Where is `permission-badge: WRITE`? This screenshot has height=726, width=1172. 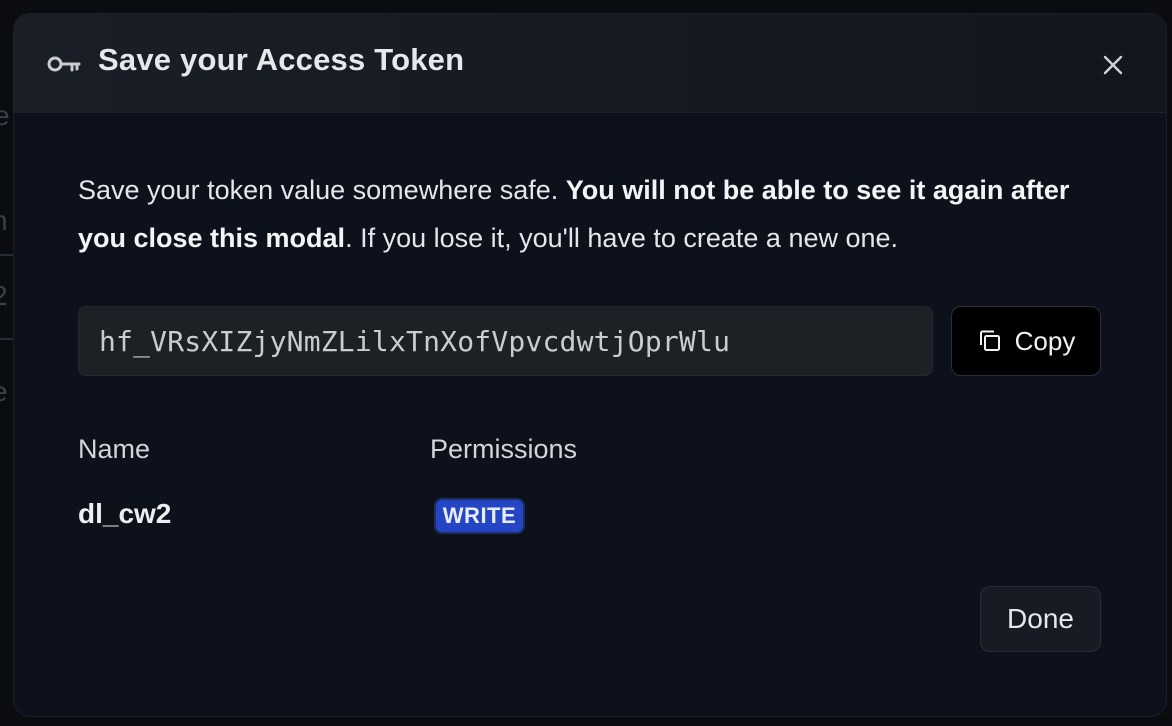 permission-badge: WRITE is located at coordinates (479, 516).